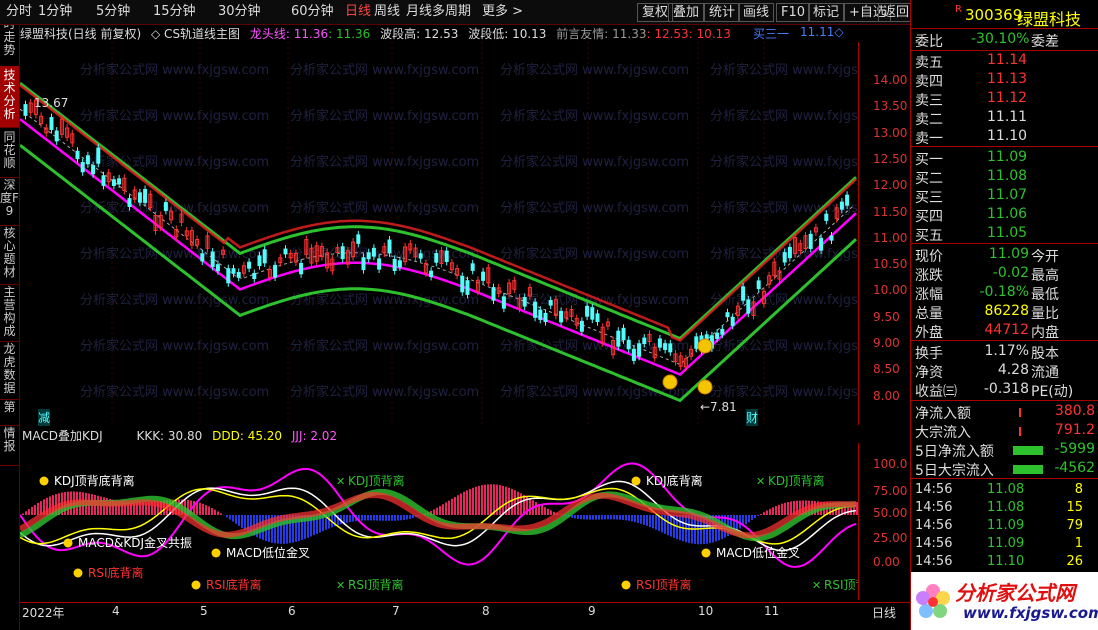 The image size is (1098, 630). I want to click on jjj-value: 2.02, so click(324, 436).